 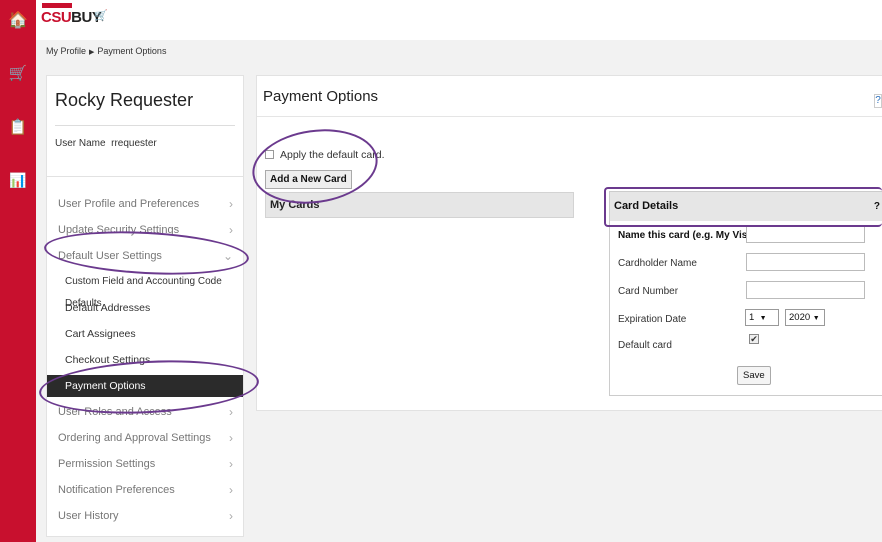 I want to click on home-icon: 🏠, so click(x=18, y=20).